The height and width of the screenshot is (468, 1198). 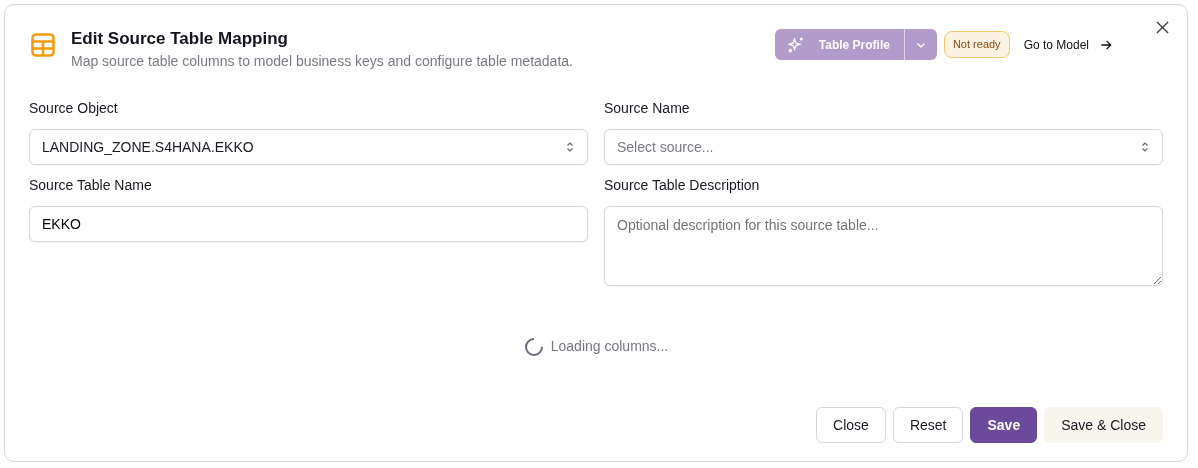 What do you see at coordinates (74, 108) in the screenshot?
I see `field-label: Source Object` at bounding box center [74, 108].